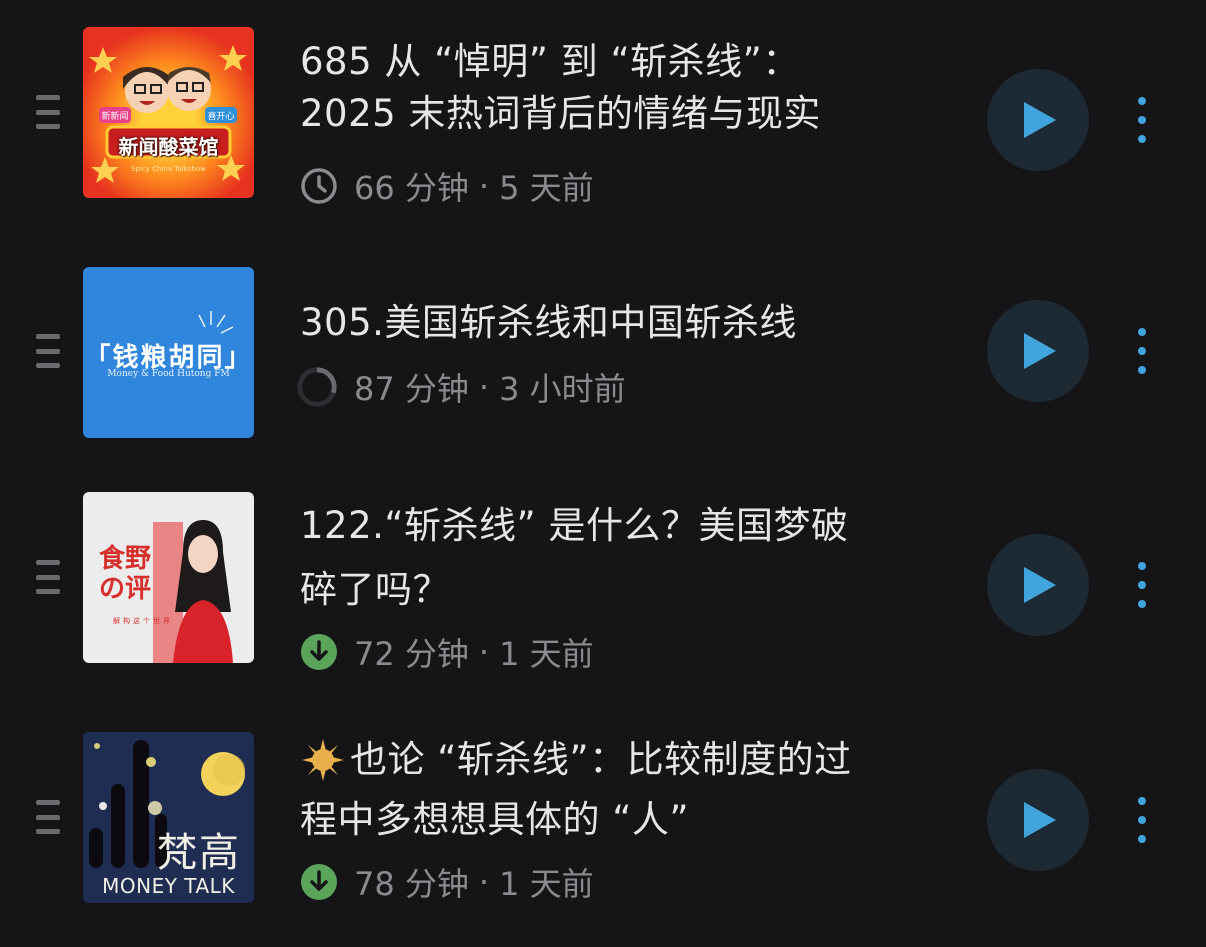 The width and height of the screenshot is (1206, 947). I want to click on artwork-subtitle: MONEY TALK, so click(168, 886).